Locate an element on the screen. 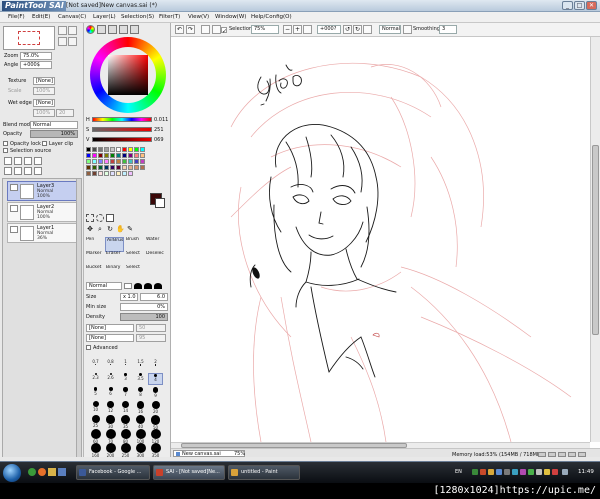 This screenshot has width=600, height=499. show-desktop-icon is located at coordinates (62, 472).